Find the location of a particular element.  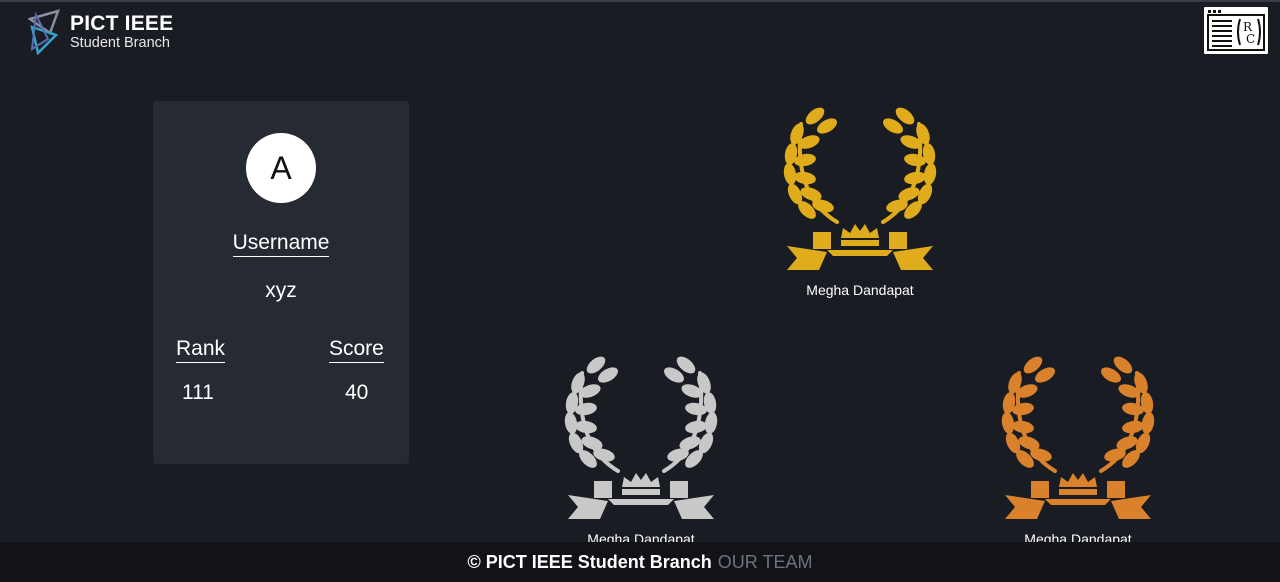

rank-value: 111 is located at coordinates (198, 392).